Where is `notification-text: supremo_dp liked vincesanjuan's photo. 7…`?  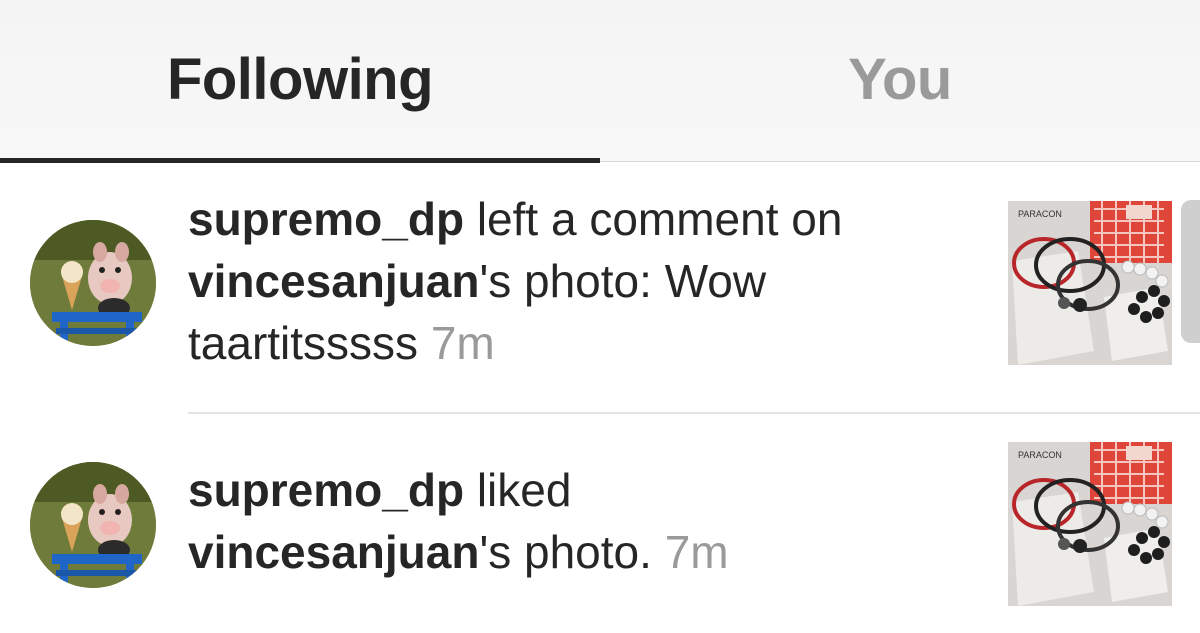 notification-text: supremo_dp liked vincesanjuan's photo. 7… is located at coordinates (578, 521).